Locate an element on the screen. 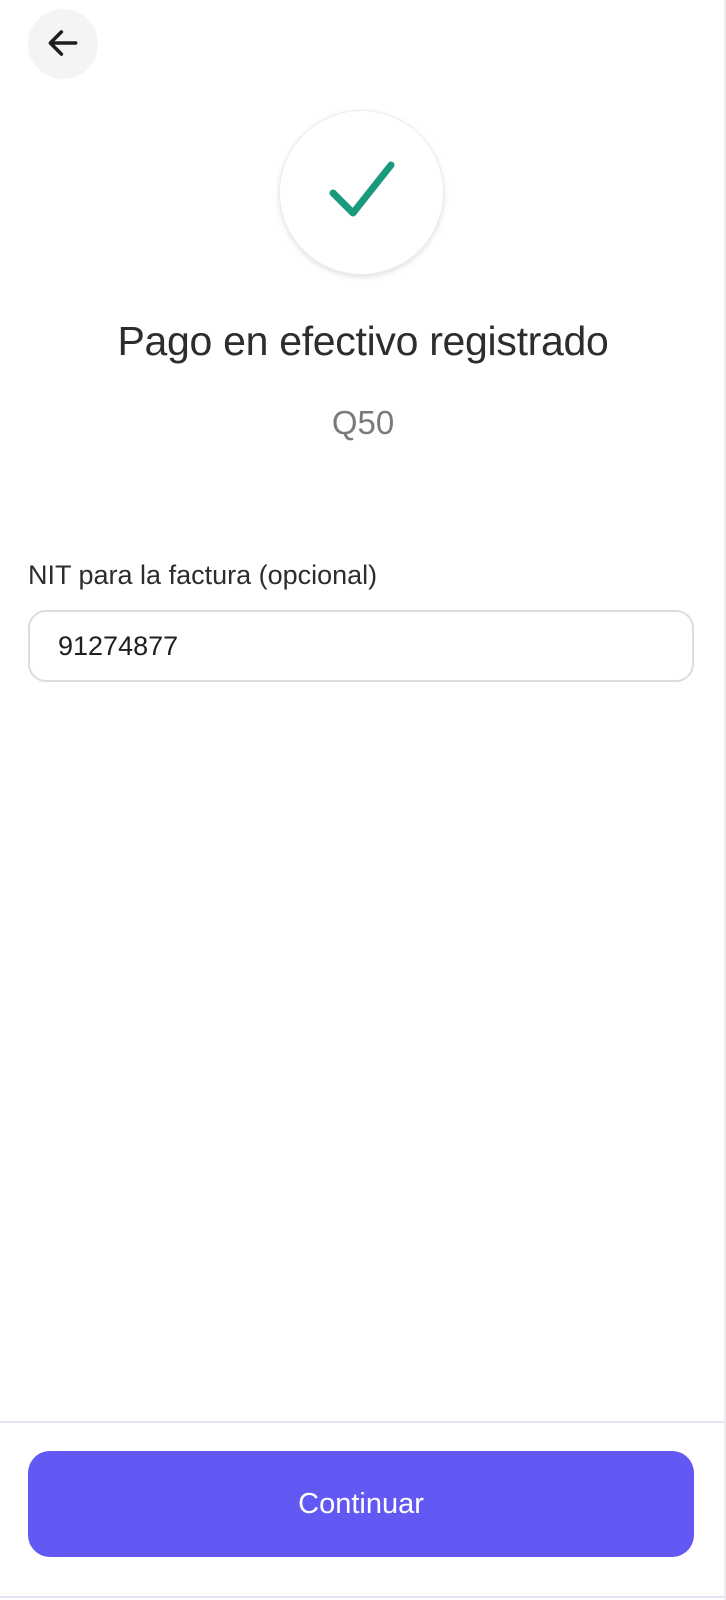 The height and width of the screenshot is (1600, 726). success-badge is located at coordinates (361, 192).